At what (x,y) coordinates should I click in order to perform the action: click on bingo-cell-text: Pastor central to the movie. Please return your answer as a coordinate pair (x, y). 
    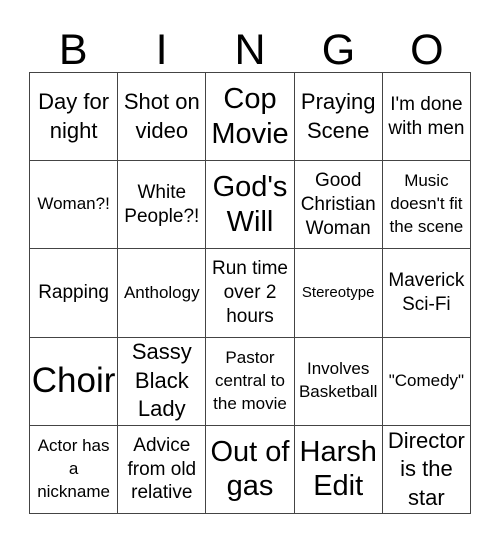
    Looking at the image, I should click on (250, 380).